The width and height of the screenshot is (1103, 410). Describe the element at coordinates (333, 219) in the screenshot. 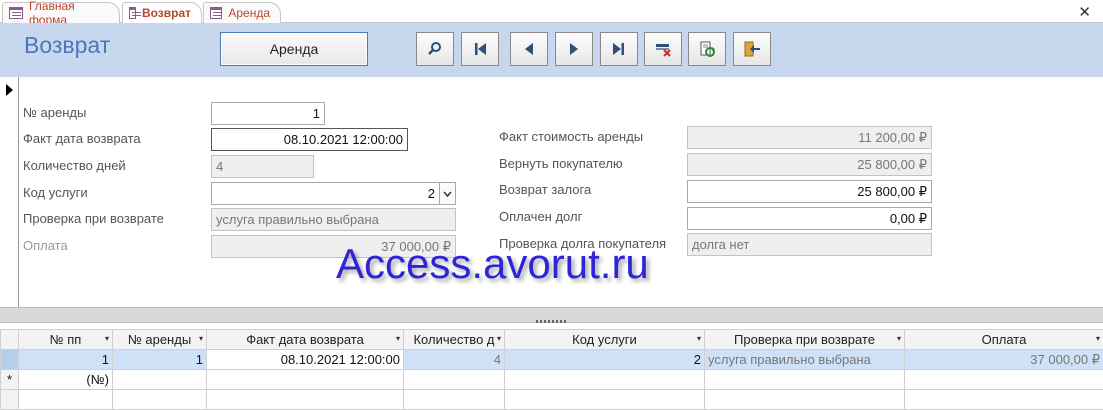

I see `check-return-field: услуга правильно выбрана` at that location.